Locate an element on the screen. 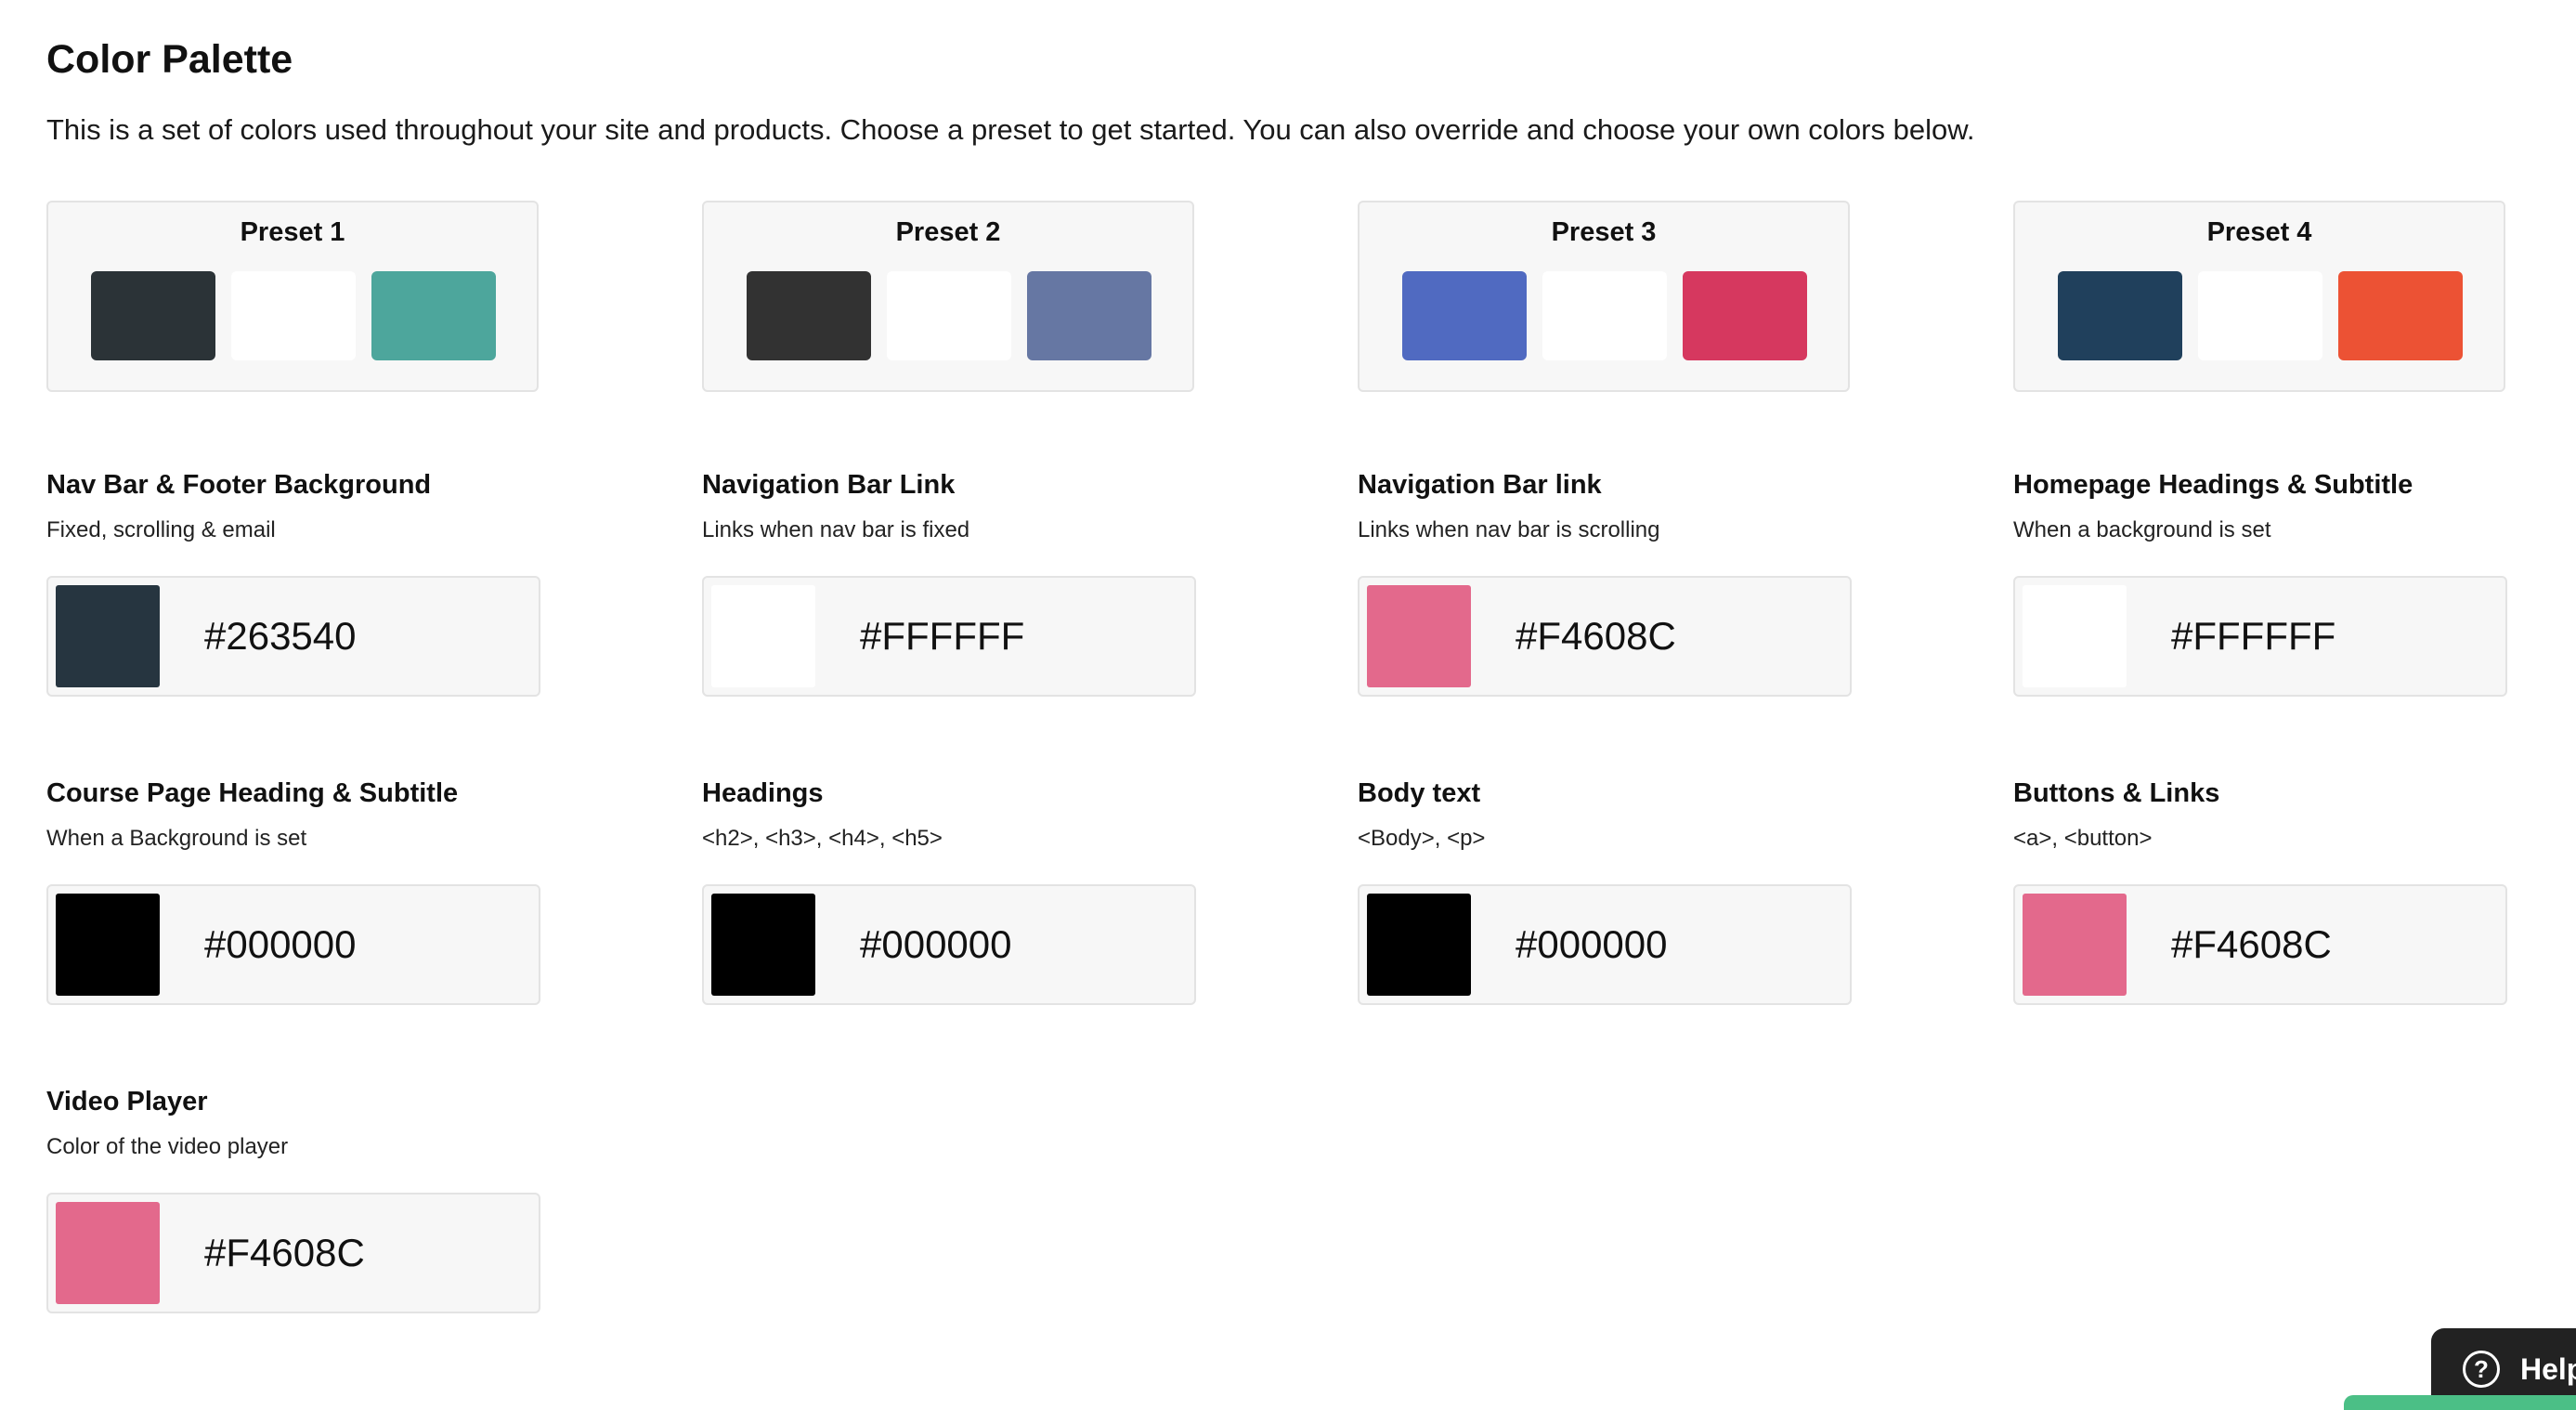 The image size is (2576, 1410). preset-card-2: Preset 2 is located at coordinates (948, 296).